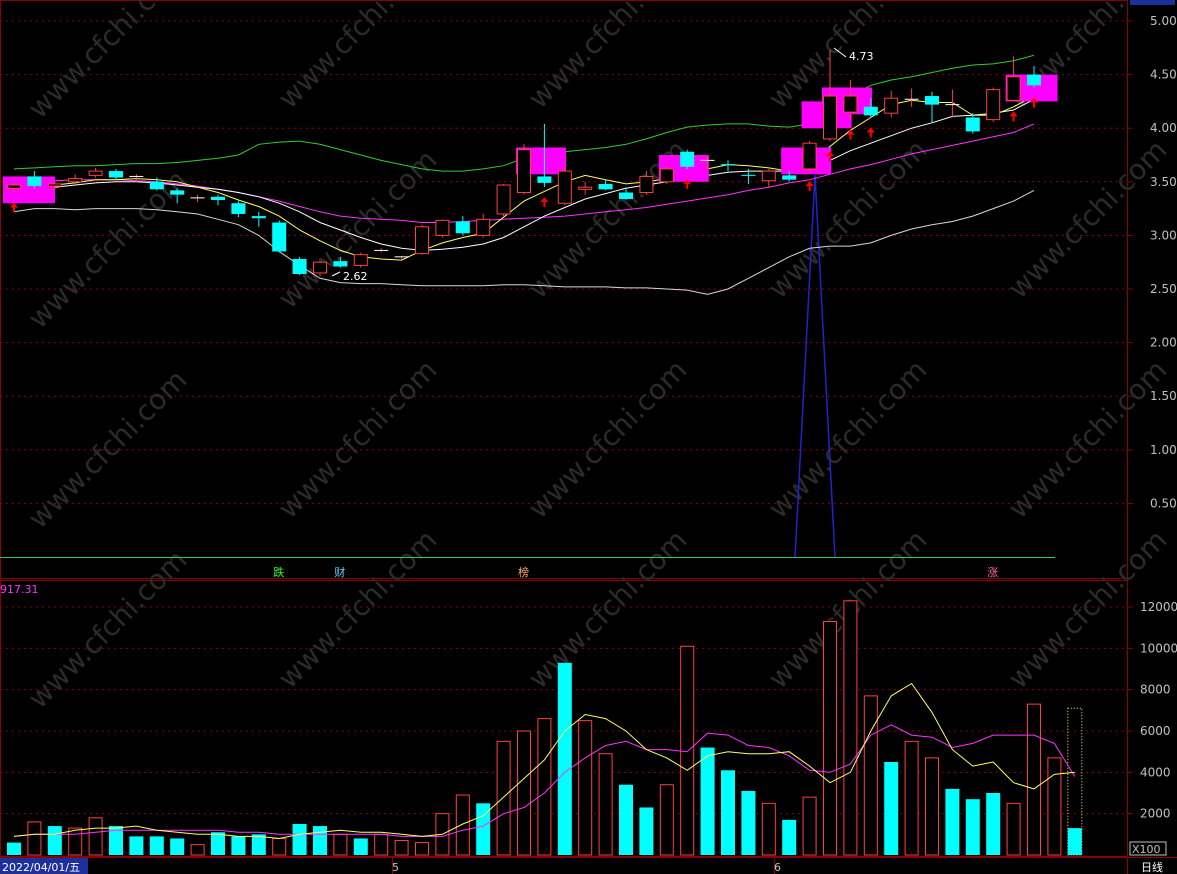 The height and width of the screenshot is (874, 1177). Describe the element at coordinates (19, 589) in the screenshot. I see `volume-readout: 917.31` at that location.